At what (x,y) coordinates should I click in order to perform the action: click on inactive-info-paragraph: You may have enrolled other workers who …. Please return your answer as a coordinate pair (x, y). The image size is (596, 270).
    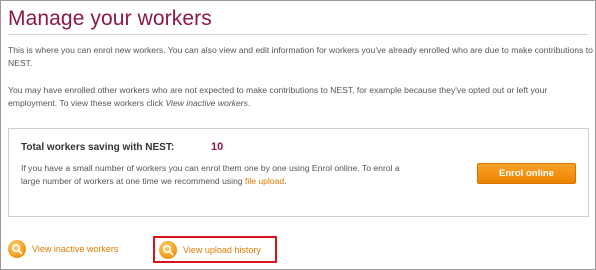
    Looking at the image, I should click on (300, 97).